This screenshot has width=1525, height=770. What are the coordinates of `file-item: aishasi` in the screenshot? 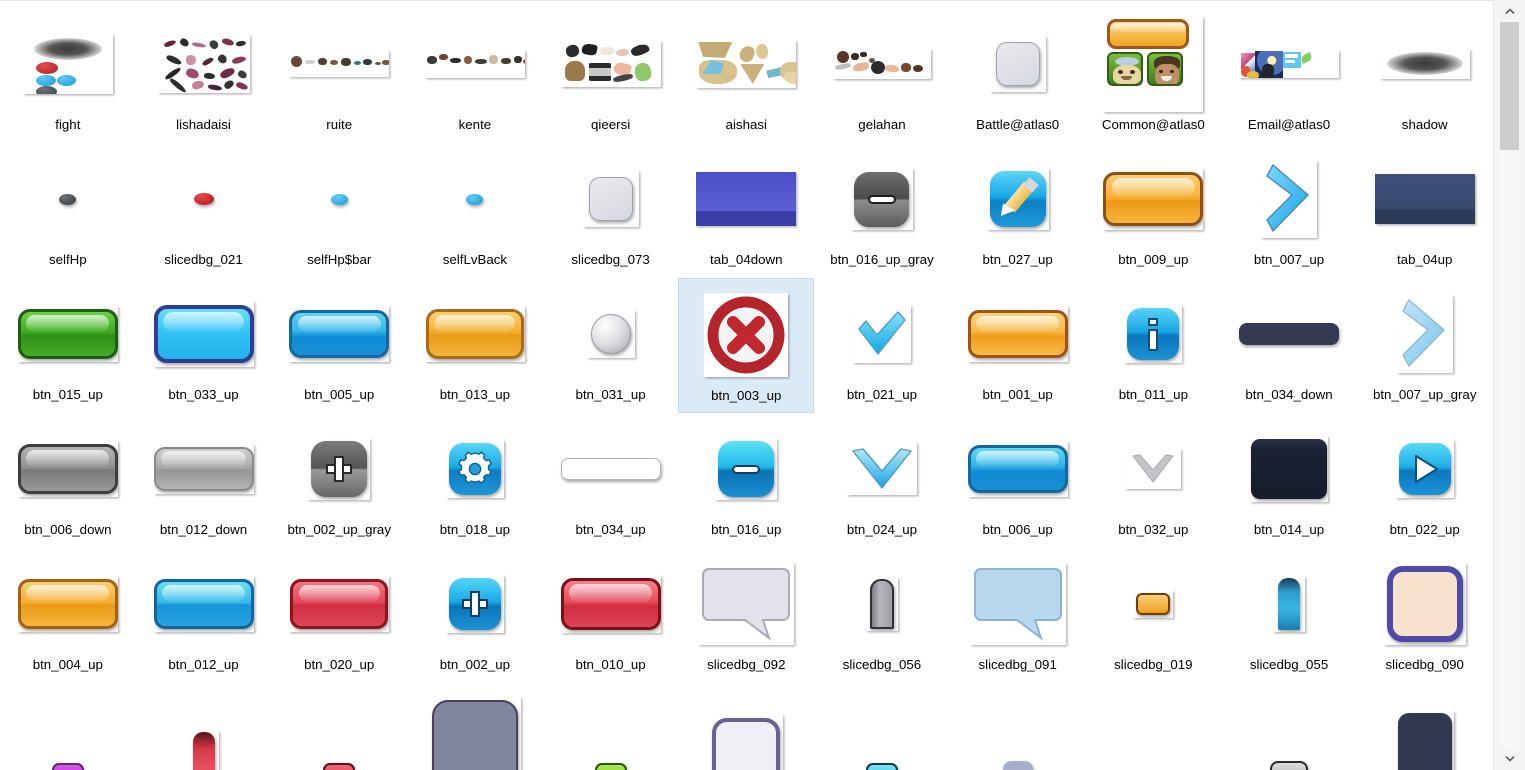 It's located at (746, 75).